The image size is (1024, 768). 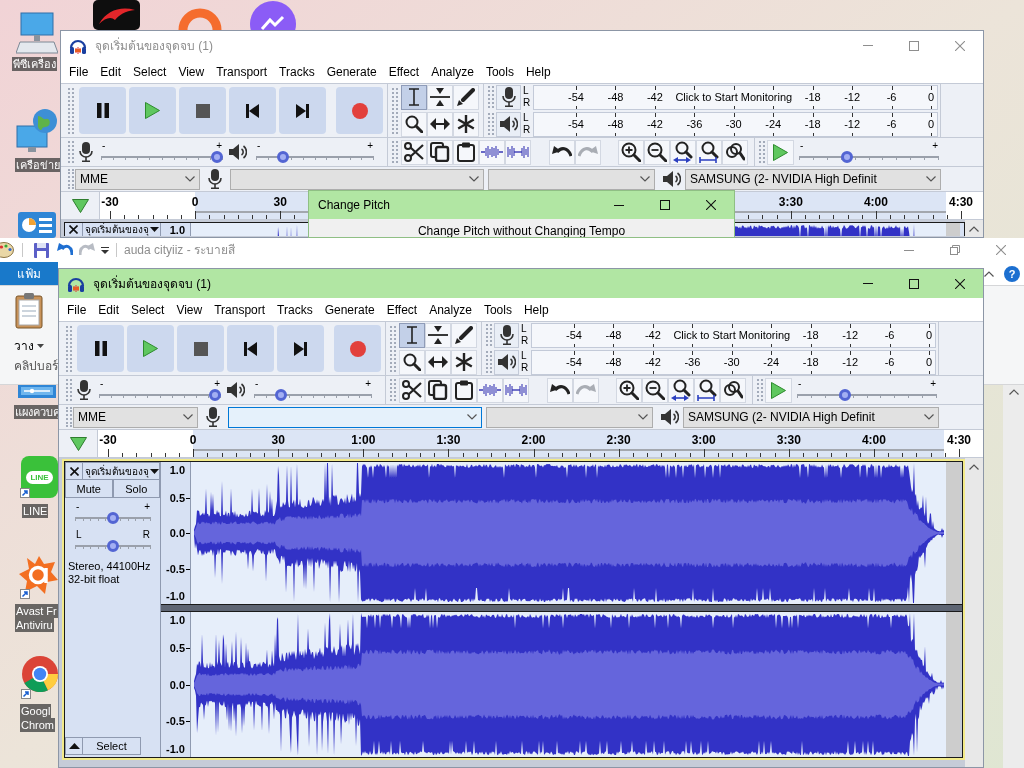 I want to click on multi-tool-button, so click(x=466, y=124).